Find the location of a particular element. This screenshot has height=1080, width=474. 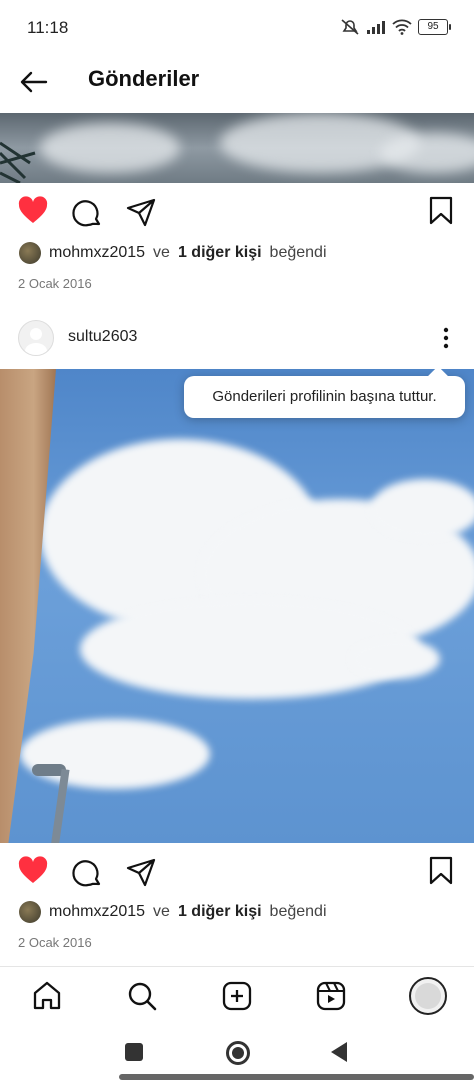

mute-icon is located at coordinates (350, 27).